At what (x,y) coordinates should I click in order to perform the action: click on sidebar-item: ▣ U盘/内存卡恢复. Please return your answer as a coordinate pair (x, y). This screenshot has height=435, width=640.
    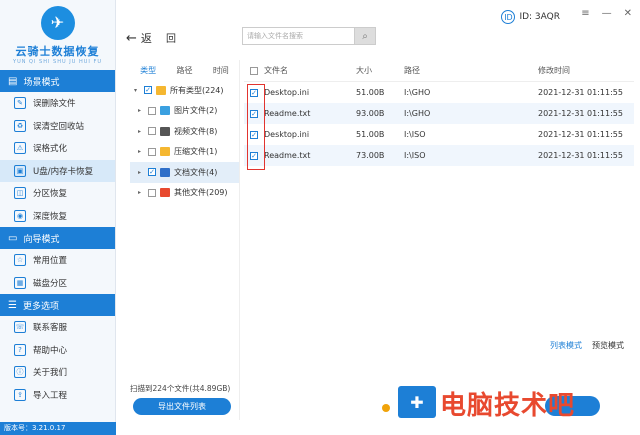
    Looking at the image, I should click on (57, 170).